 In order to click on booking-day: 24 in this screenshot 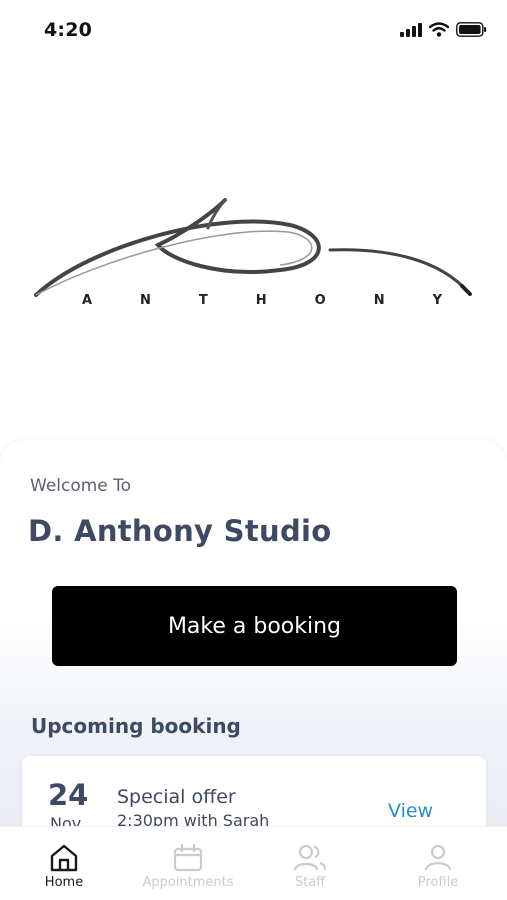, I will do `click(68, 795)`.